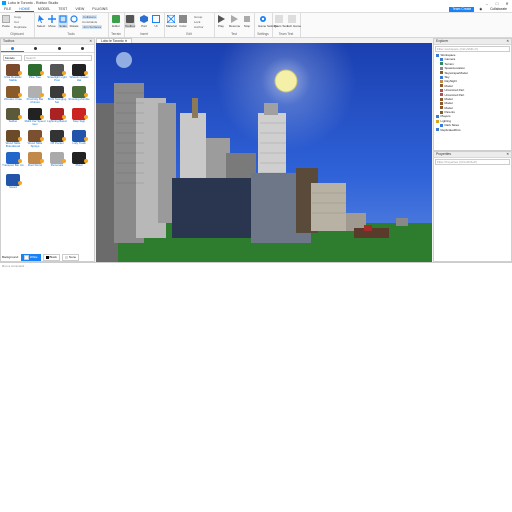 The width and height of the screenshot is (512, 512). I want to click on toolbox-item: Birds Swinging Set, so click(57, 96).